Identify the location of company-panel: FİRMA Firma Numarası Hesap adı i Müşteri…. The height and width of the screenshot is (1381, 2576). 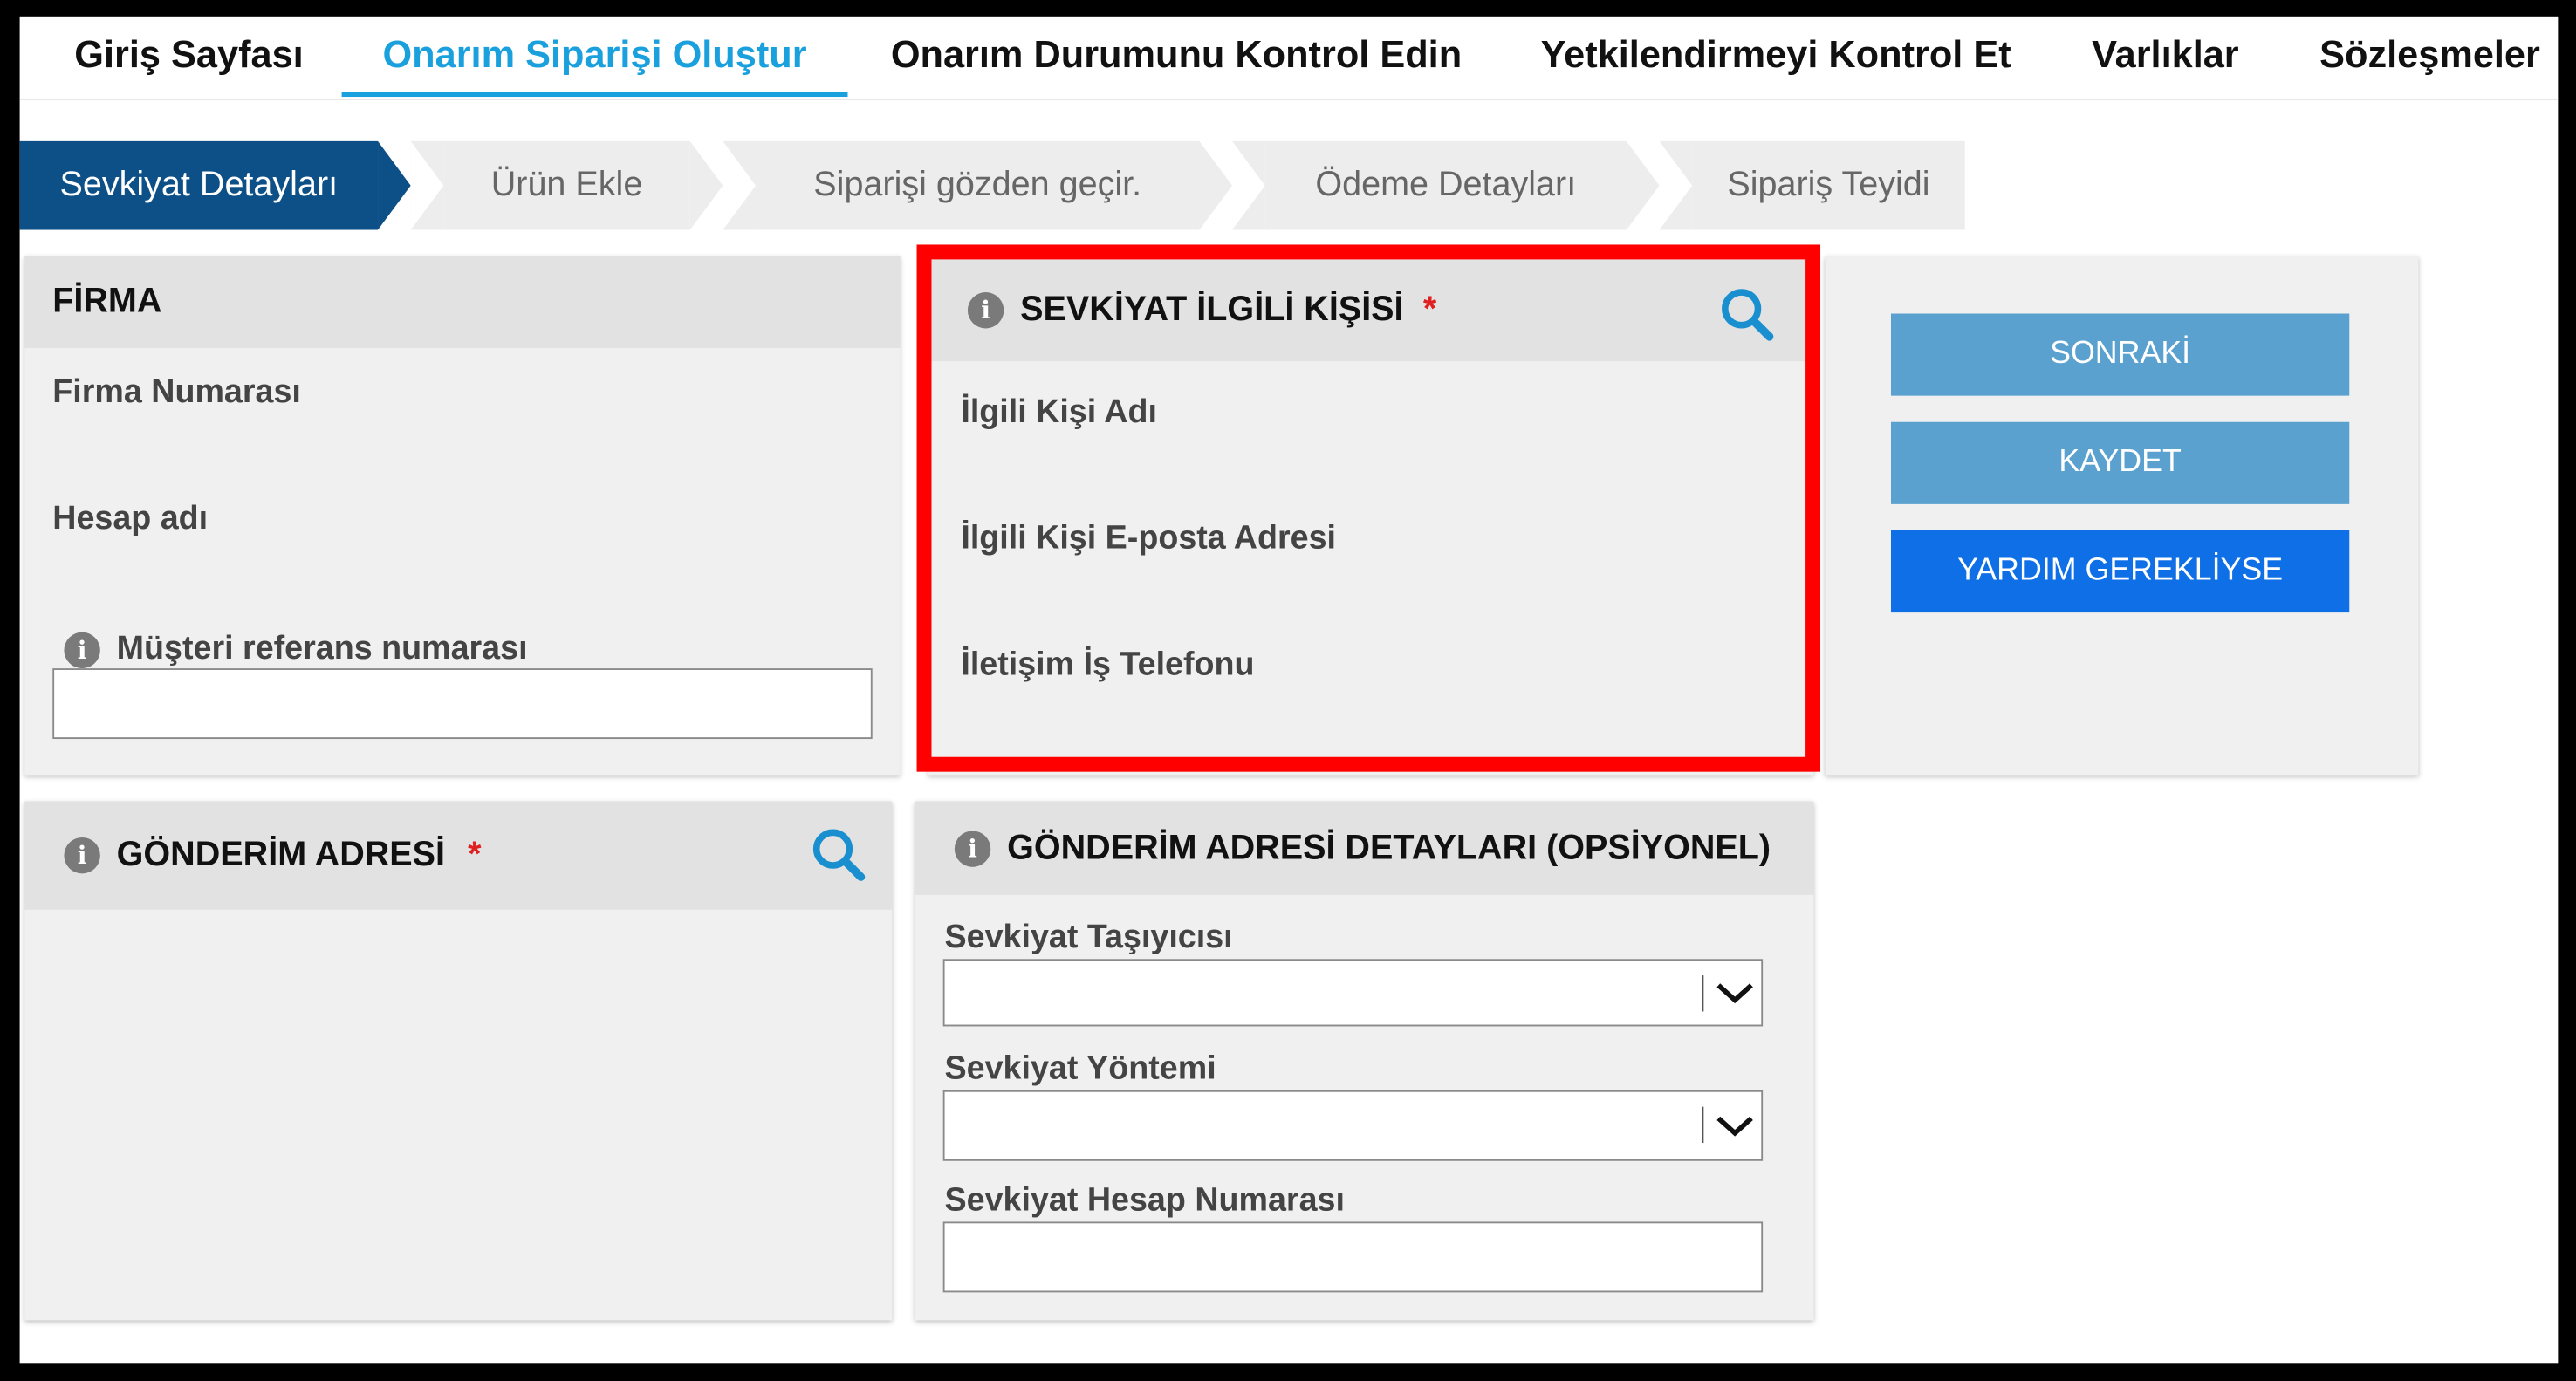
(462, 516).